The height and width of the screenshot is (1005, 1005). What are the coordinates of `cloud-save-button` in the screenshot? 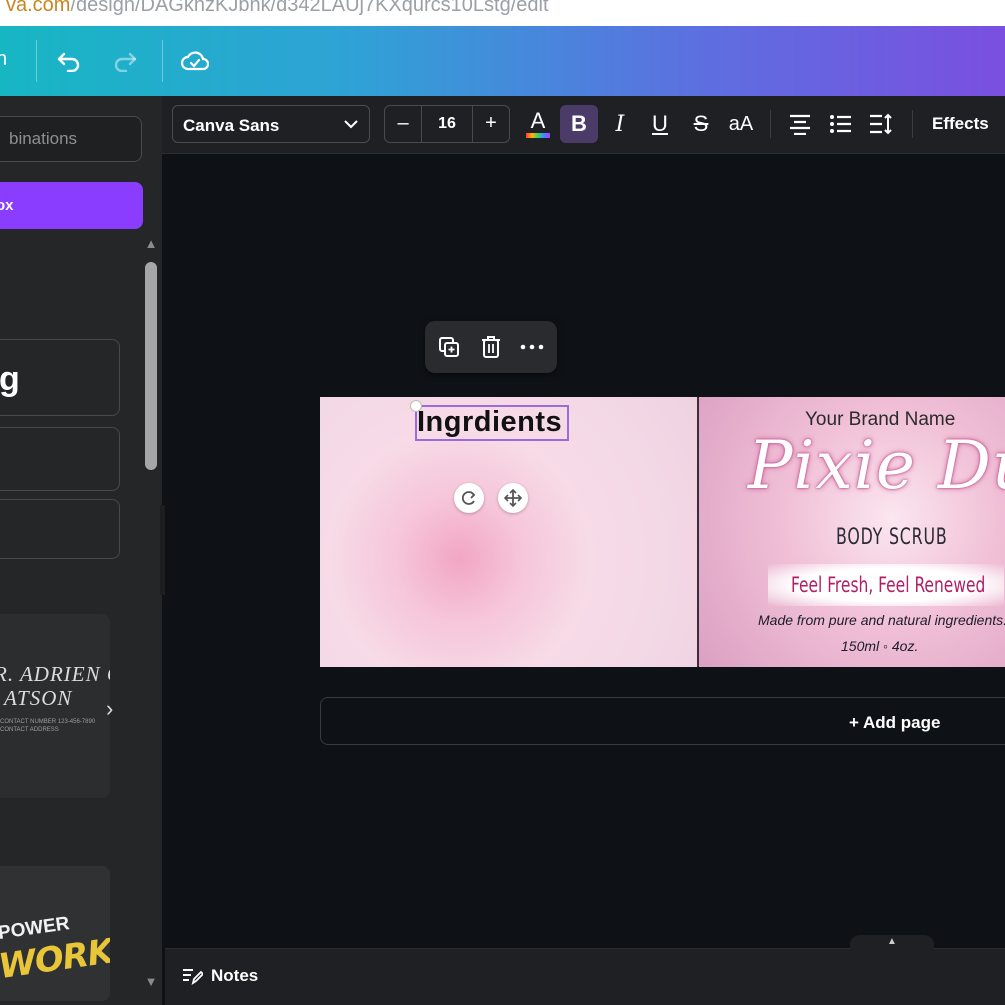 It's located at (195, 61).